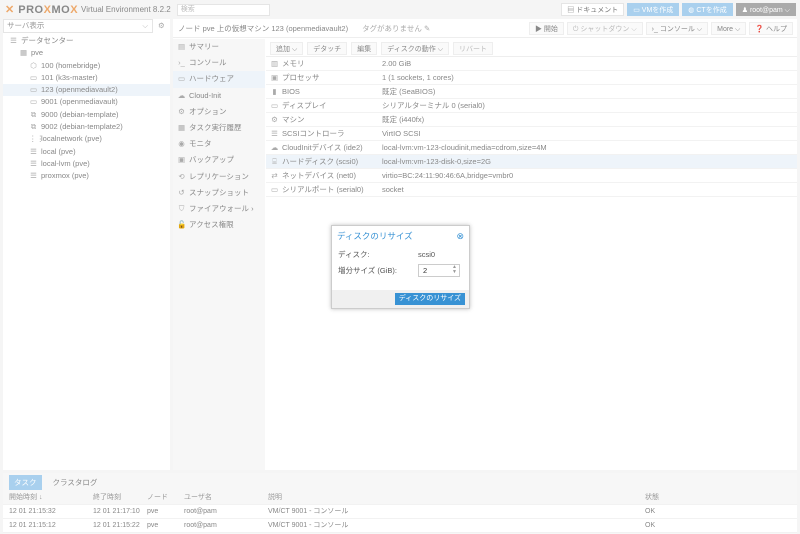 The height and width of the screenshot is (534, 800). Describe the element at coordinates (181, 63) in the screenshot. I see `nav-icon: ›_` at that location.